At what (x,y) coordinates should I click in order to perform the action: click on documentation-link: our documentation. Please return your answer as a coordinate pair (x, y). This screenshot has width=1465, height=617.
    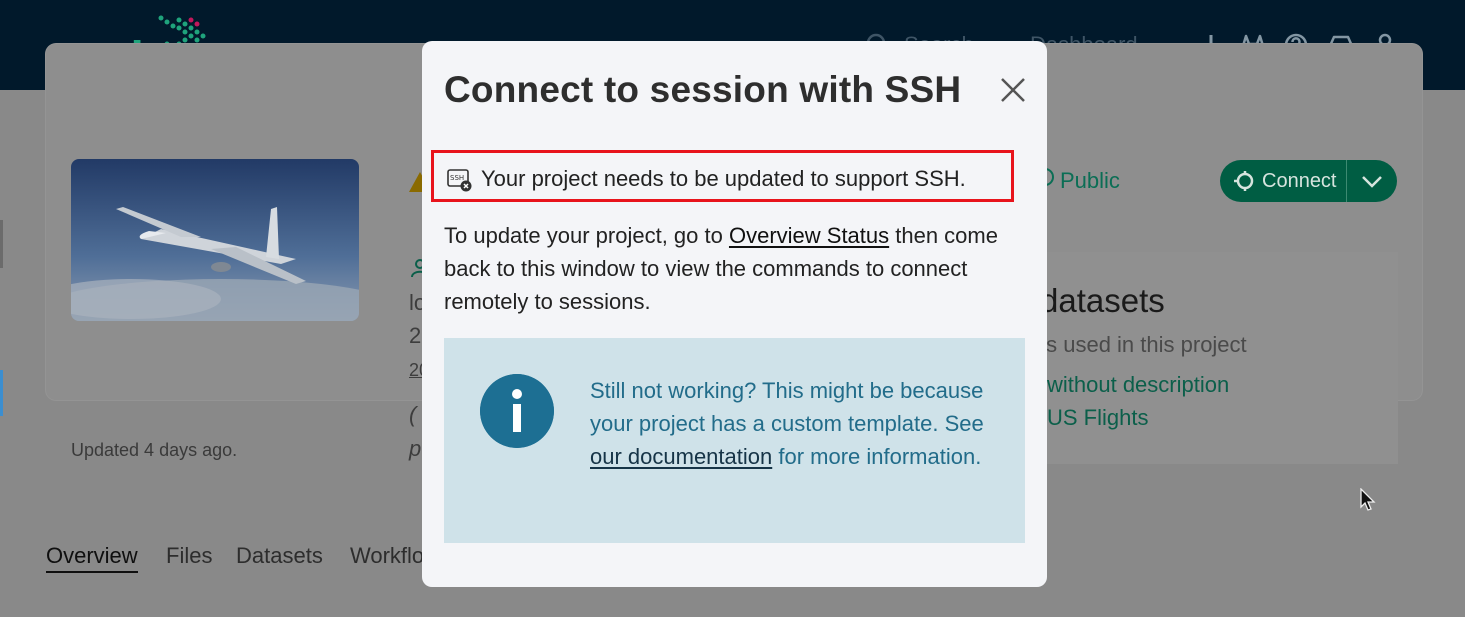
    Looking at the image, I should click on (681, 456).